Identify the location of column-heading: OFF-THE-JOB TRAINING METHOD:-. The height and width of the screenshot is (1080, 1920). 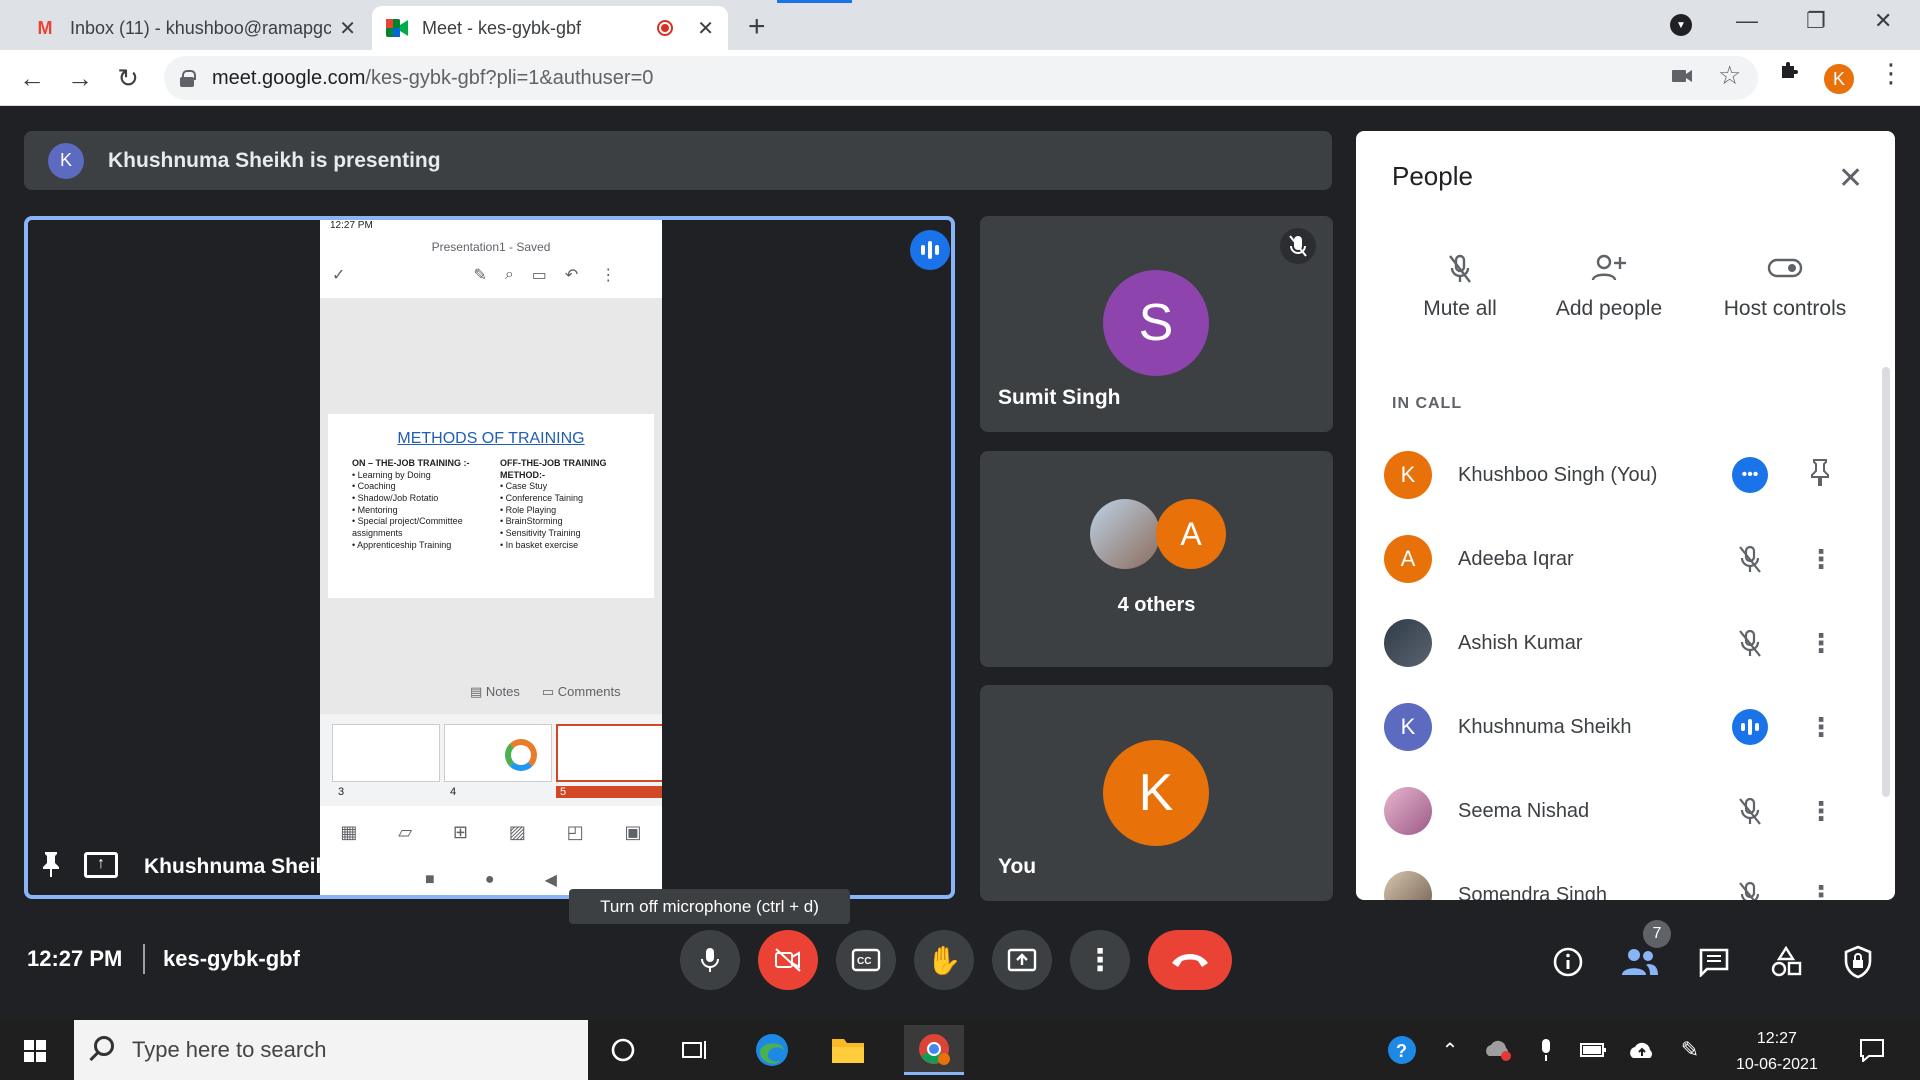
(553, 469).